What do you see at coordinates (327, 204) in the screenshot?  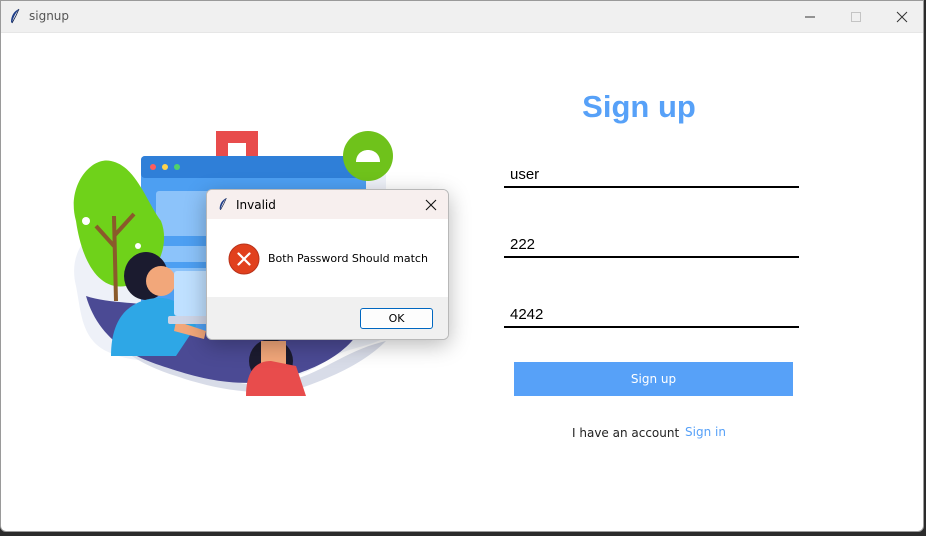 I see `dialog-title-bar: Invalid` at bounding box center [327, 204].